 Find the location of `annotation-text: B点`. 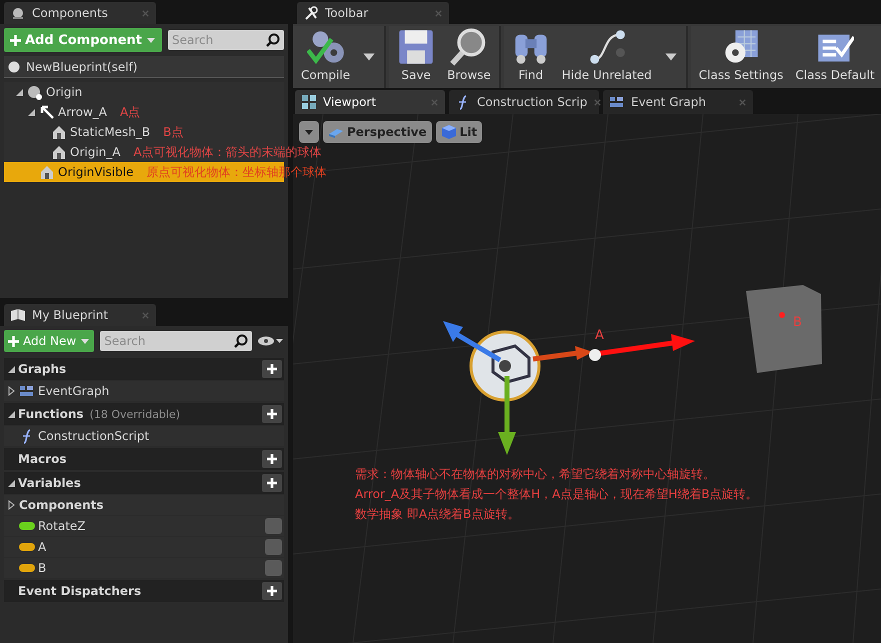

annotation-text: B点 is located at coordinates (173, 132).